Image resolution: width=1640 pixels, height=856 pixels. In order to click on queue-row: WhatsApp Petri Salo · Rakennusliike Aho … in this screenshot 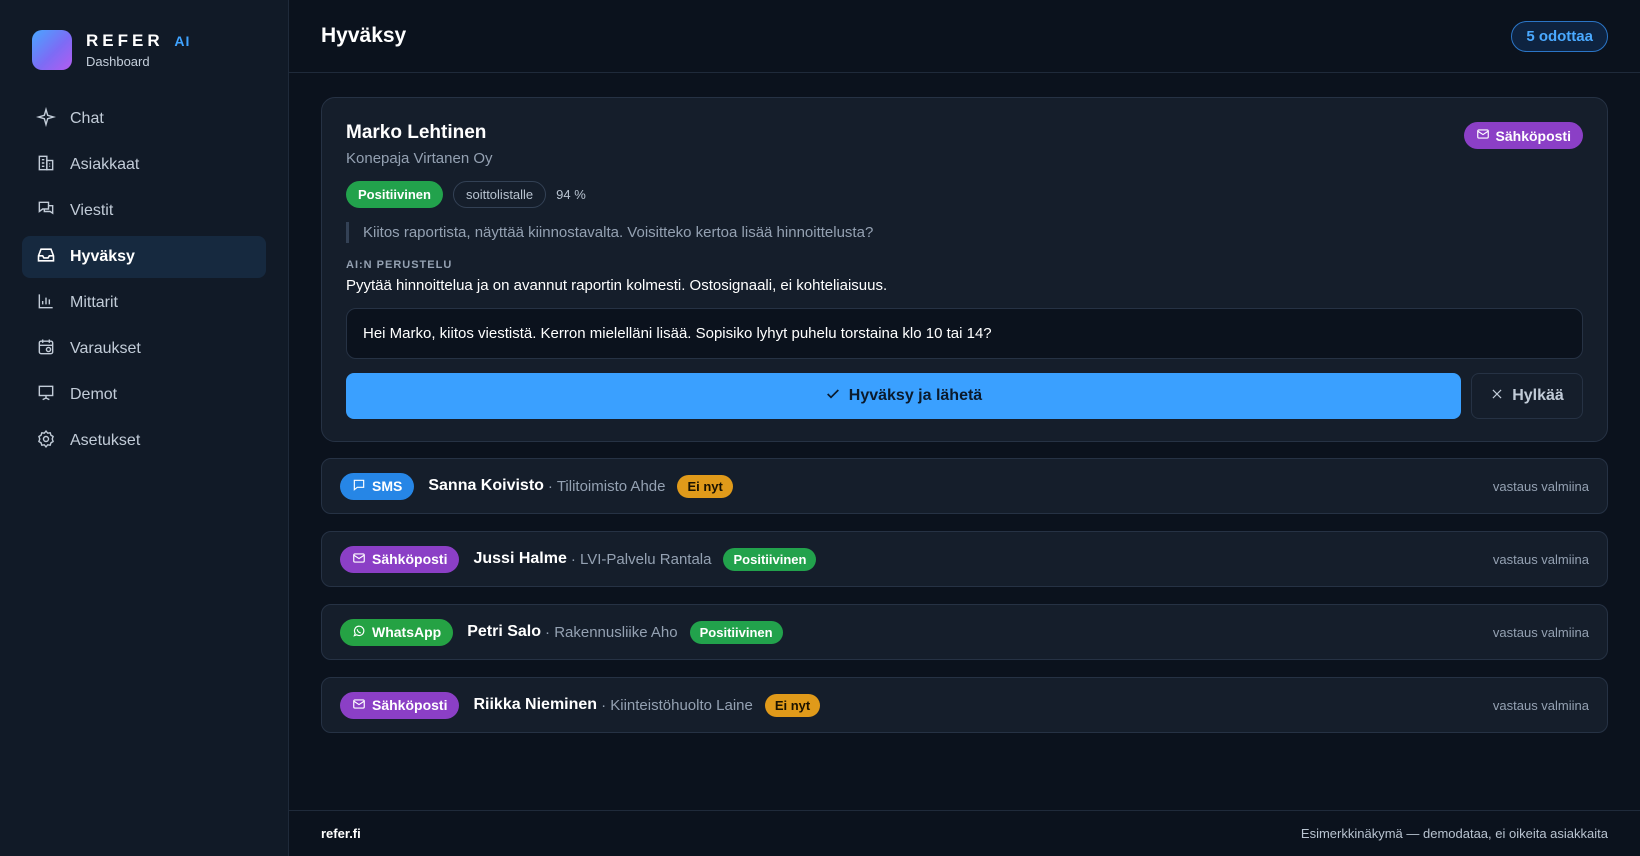, I will do `click(964, 632)`.